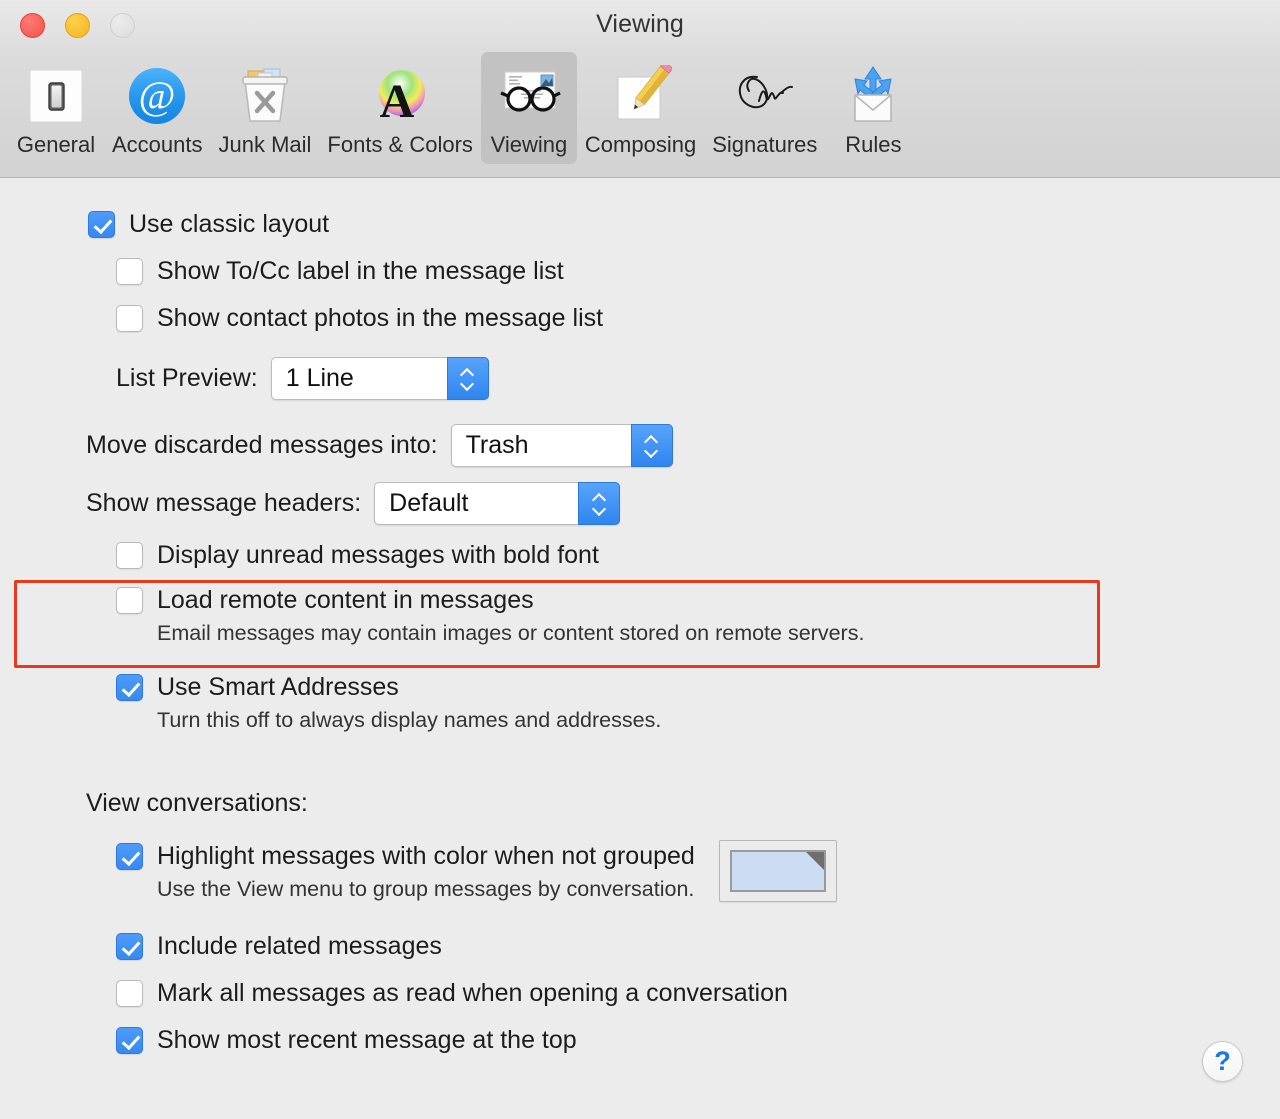 The width and height of the screenshot is (1280, 1119). What do you see at coordinates (765, 96) in the screenshot?
I see `signature-icon` at bounding box center [765, 96].